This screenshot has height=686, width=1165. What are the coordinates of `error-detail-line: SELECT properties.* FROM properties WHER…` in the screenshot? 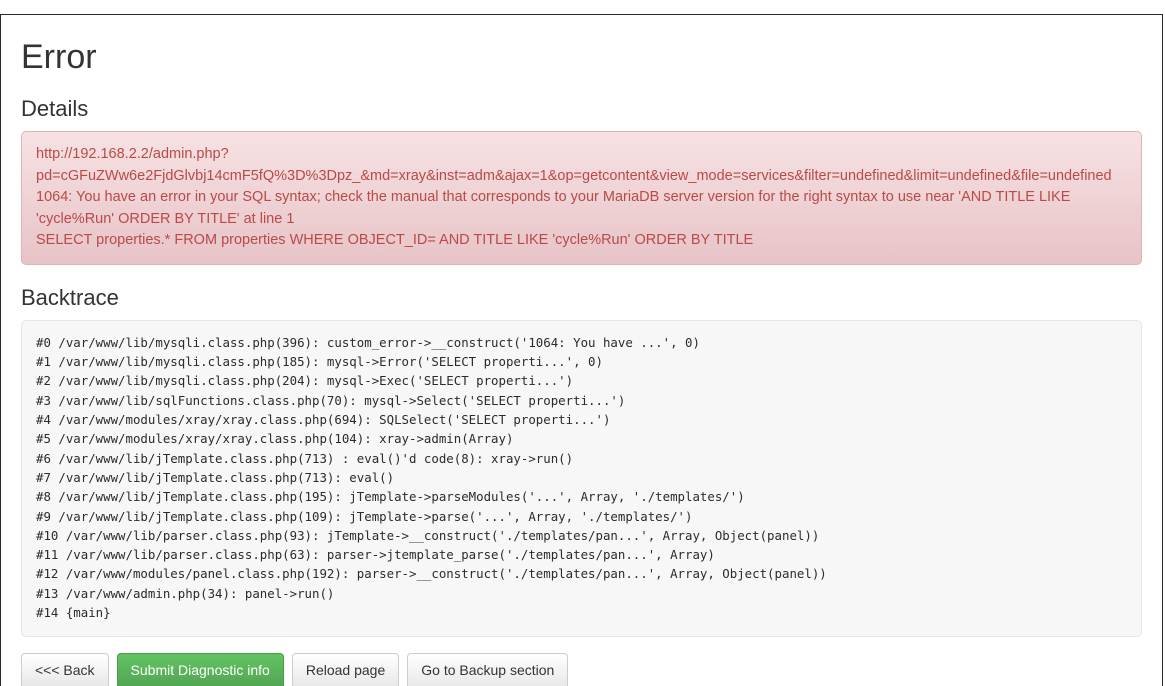 It's located at (395, 240).